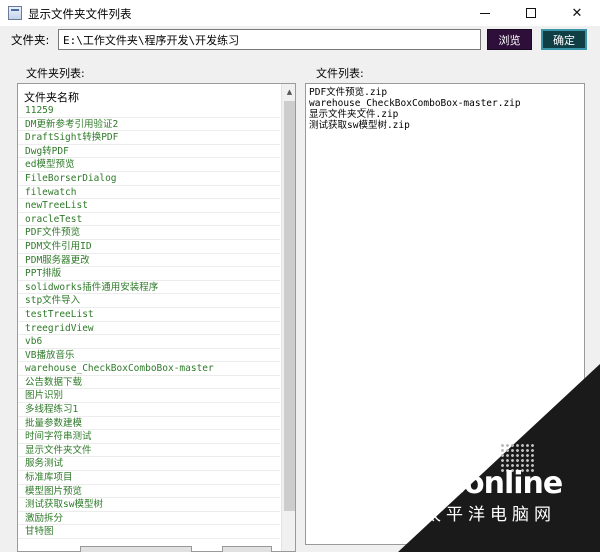 The width and height of the screenshot is (600, 552). Describe the element at coordinates (149, 152) in the screenshot. I see `list-item: Dwg转PDF` at that location.